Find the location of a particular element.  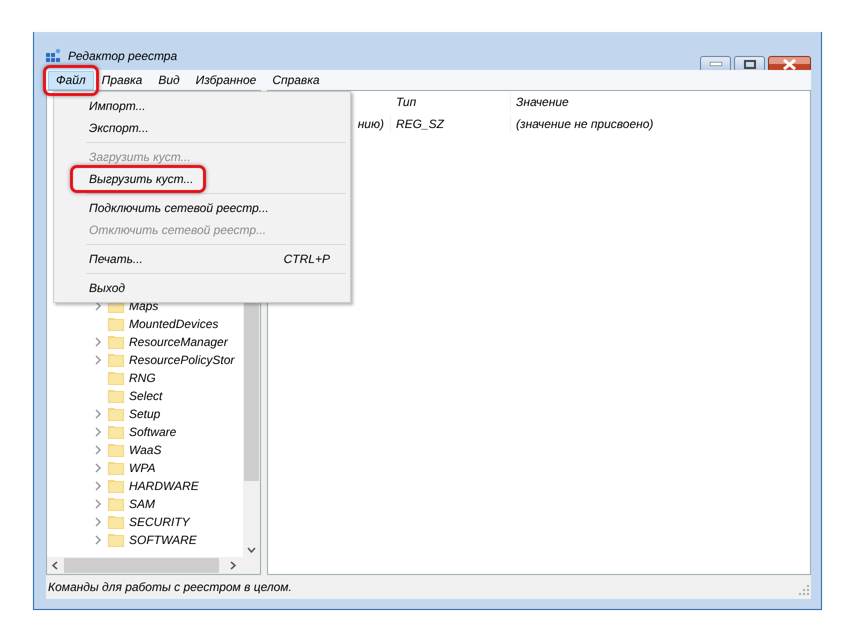

tree-item: SAM is located at coordinates (146, 504).